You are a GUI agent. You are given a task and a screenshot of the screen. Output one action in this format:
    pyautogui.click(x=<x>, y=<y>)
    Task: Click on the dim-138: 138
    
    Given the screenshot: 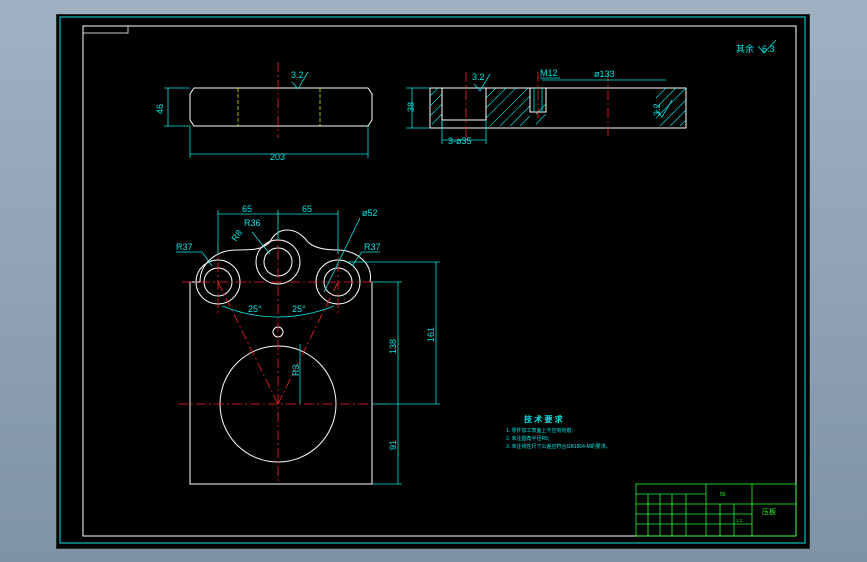 What is the action you would take?
    pyautogui.click(x=393, y=346)
    